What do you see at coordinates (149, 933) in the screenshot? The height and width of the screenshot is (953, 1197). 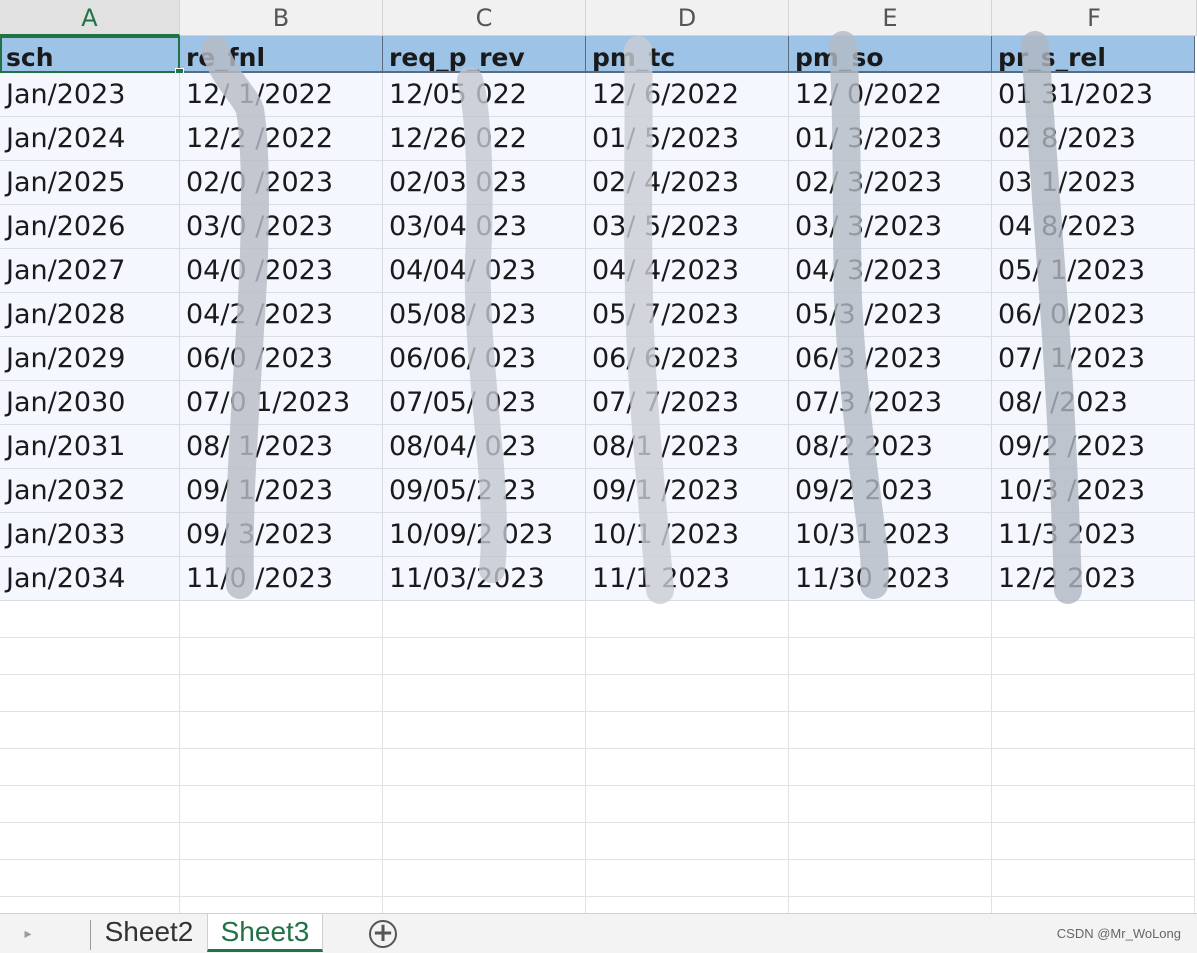 I see `tab-sheet2: Sheet2` at bounding box center [149, 933].